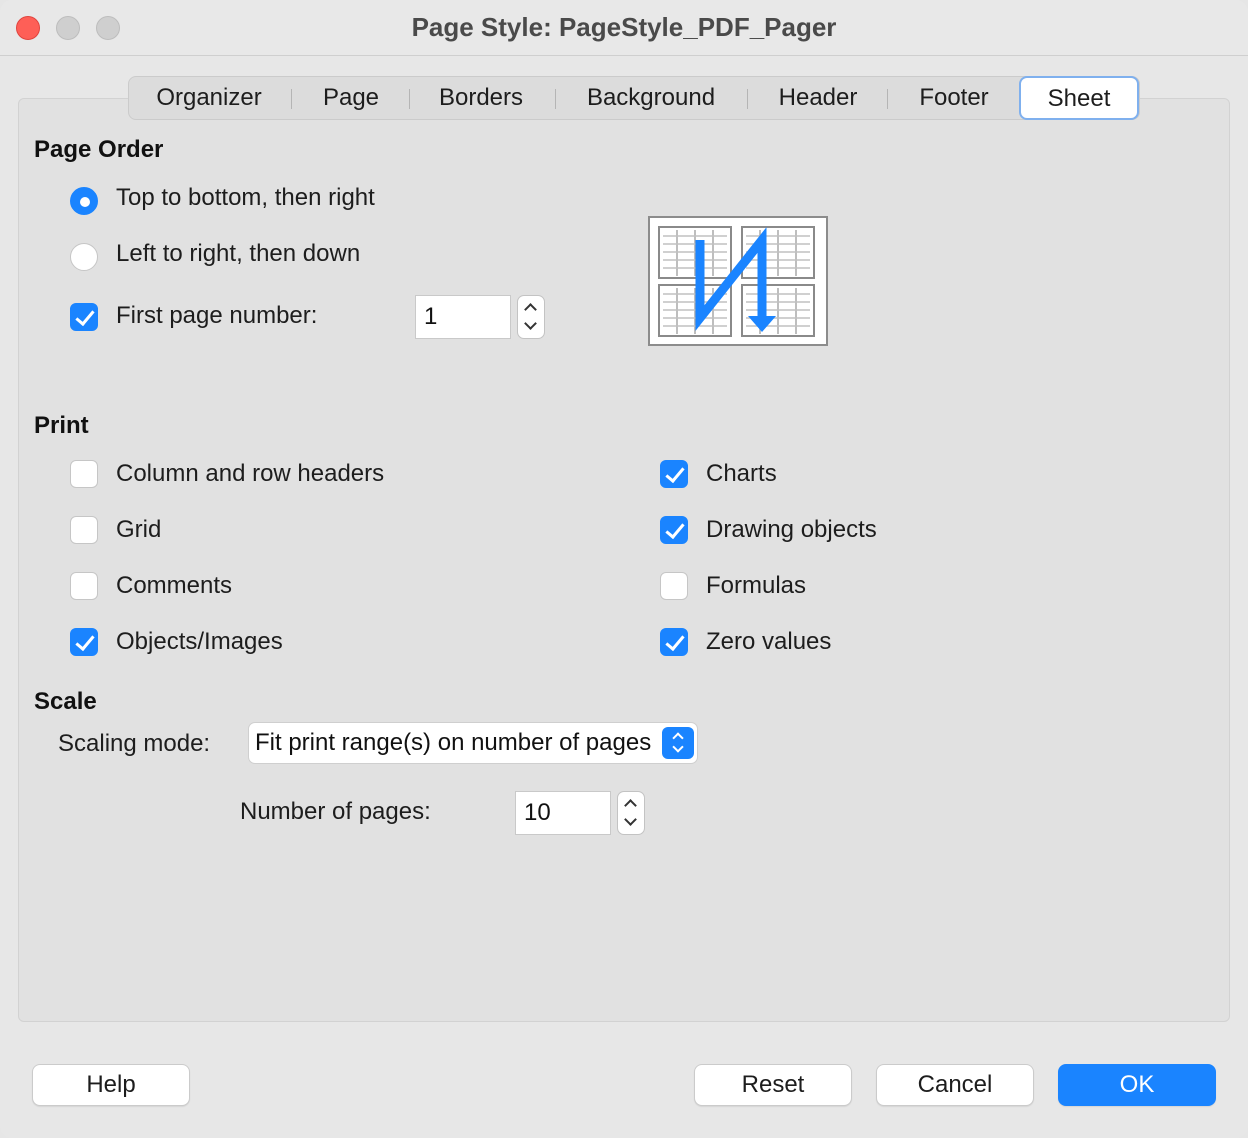  Describe the element at coordinates (756, 585) in the screenshot. I see `formulas-label: Formulas` at that location.